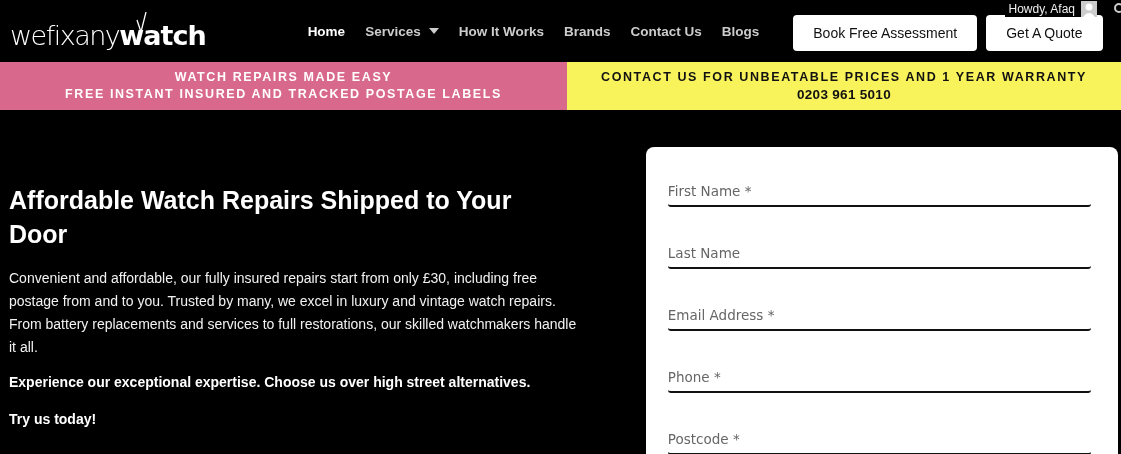 Image resolution: width=1121 pixels, height=454 pixels. What do you see at coordinates (844, 94) in the screenshot?
I see `banner-text: 0203 961 5010` at bounding box center [844, 94].